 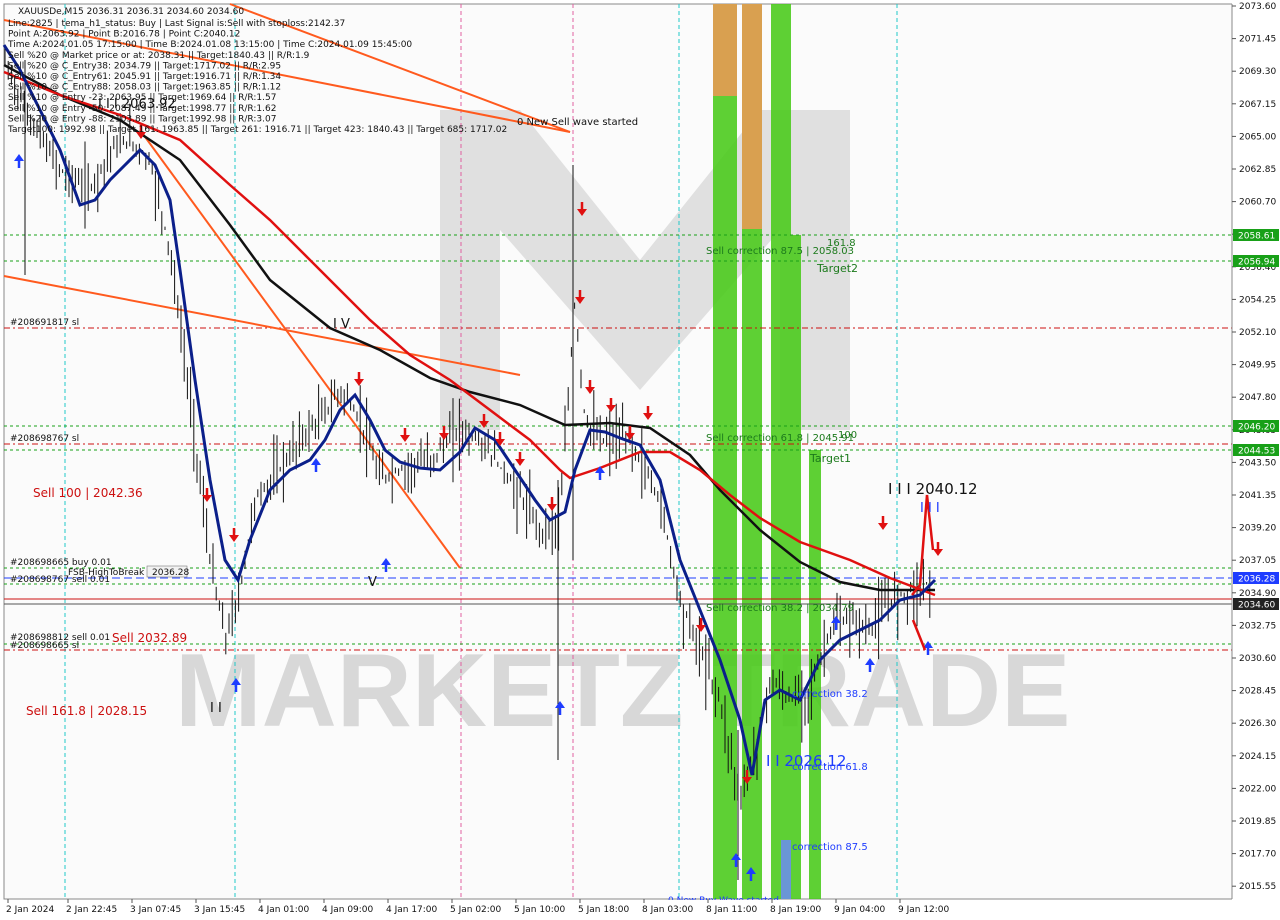 I want to click on wave-v-label: V, so click(x=372, y=582).